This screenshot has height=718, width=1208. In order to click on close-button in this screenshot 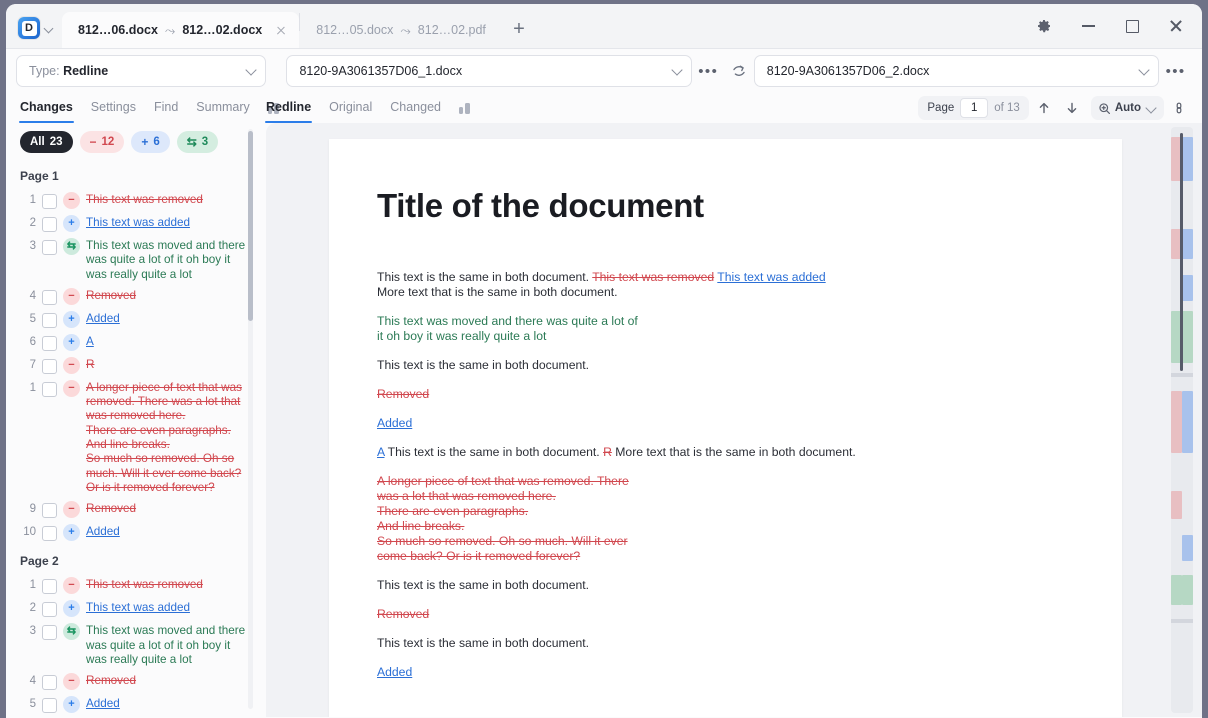, I will do `click(1176, 26)`.